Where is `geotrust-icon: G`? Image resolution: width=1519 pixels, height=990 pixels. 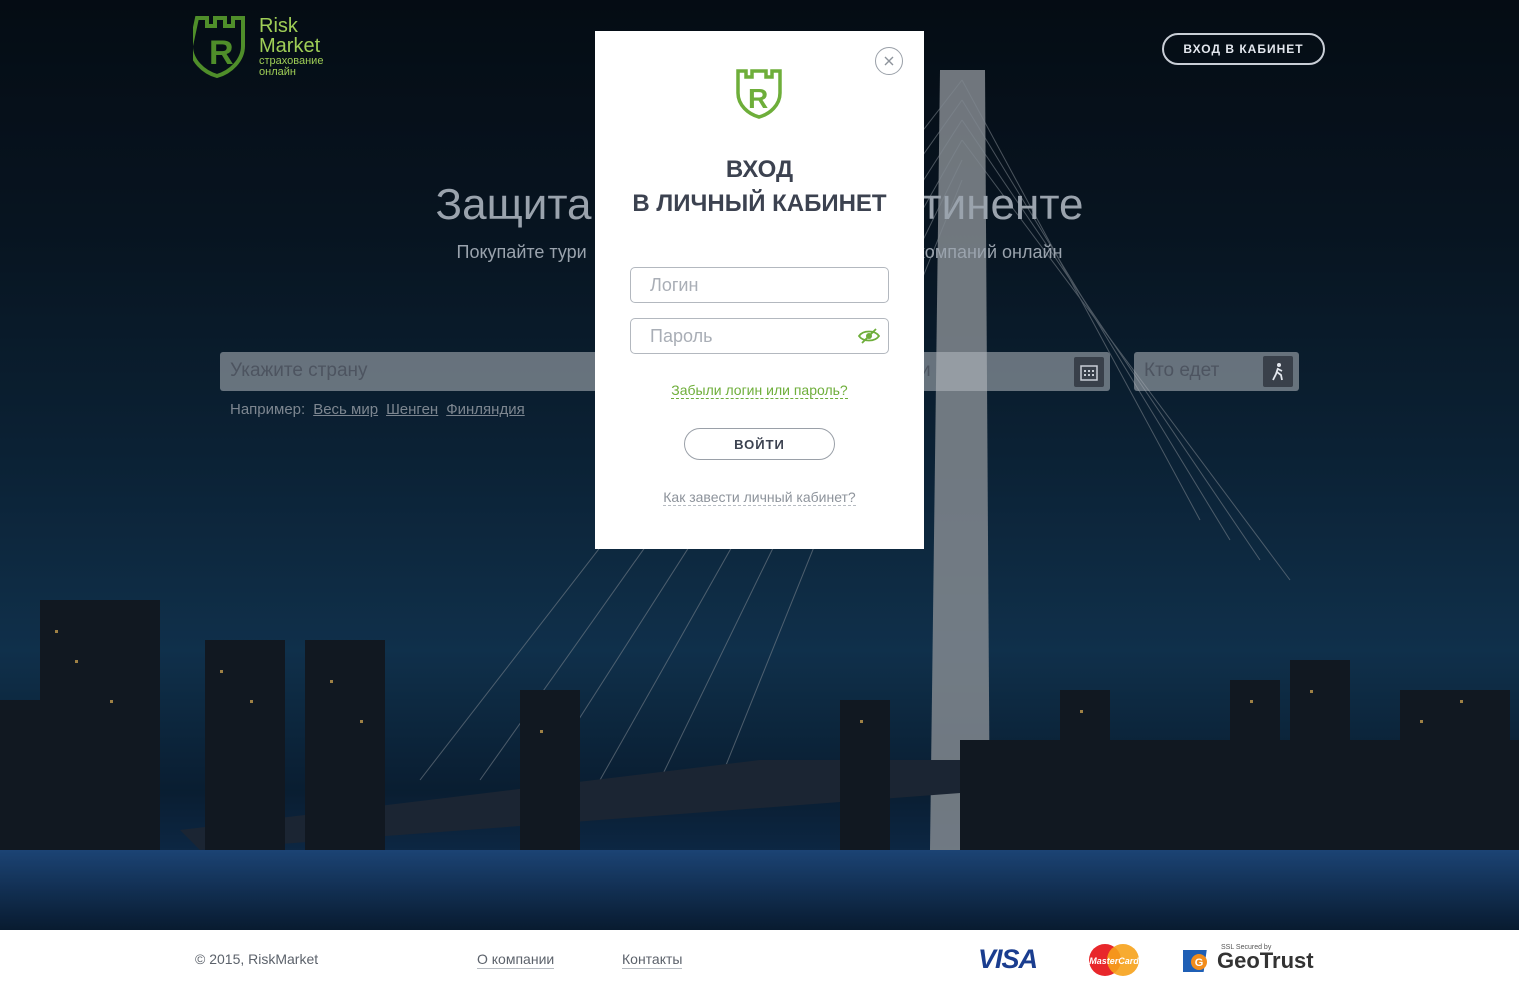 geotrust-icon: G is located at coordinates (1195, 961).